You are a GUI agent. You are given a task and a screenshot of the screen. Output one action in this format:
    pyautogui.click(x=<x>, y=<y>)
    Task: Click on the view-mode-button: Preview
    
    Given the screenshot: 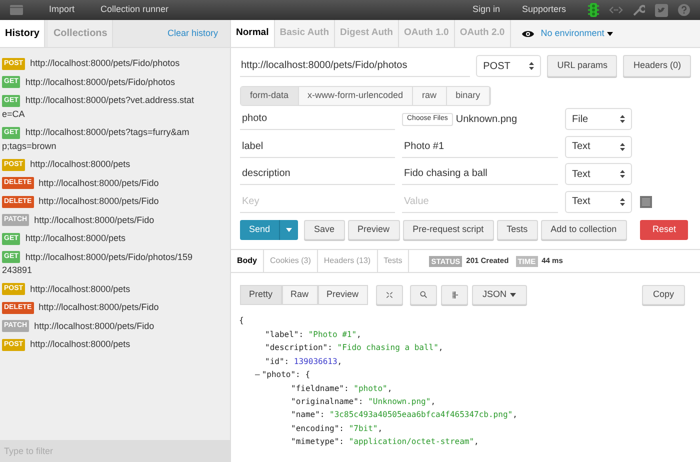 What is the action you would take?
    pyautogui.click(x=343, y=294)
    